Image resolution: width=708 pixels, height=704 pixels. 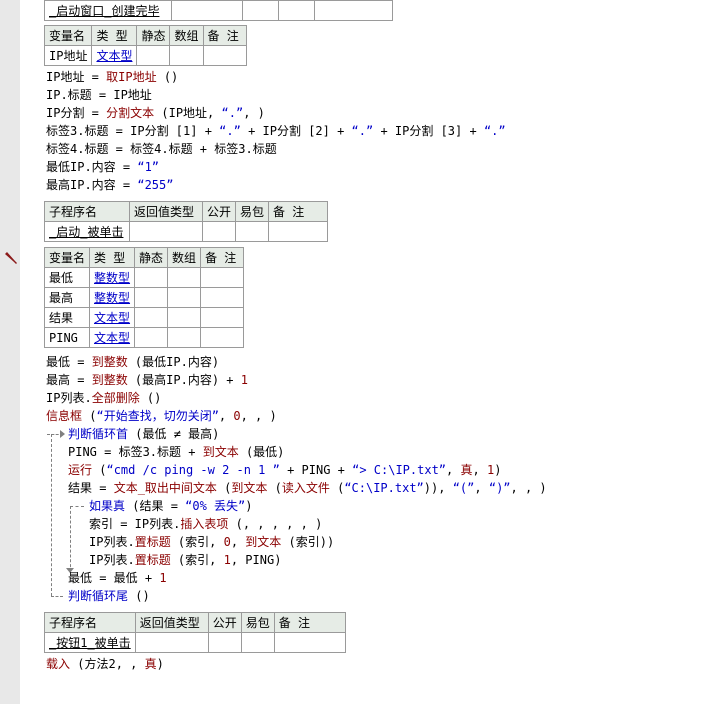 I want to click on code-line: 最高 = 到整数 (最高IP.内容) + 1, so click(x=147, y=380).